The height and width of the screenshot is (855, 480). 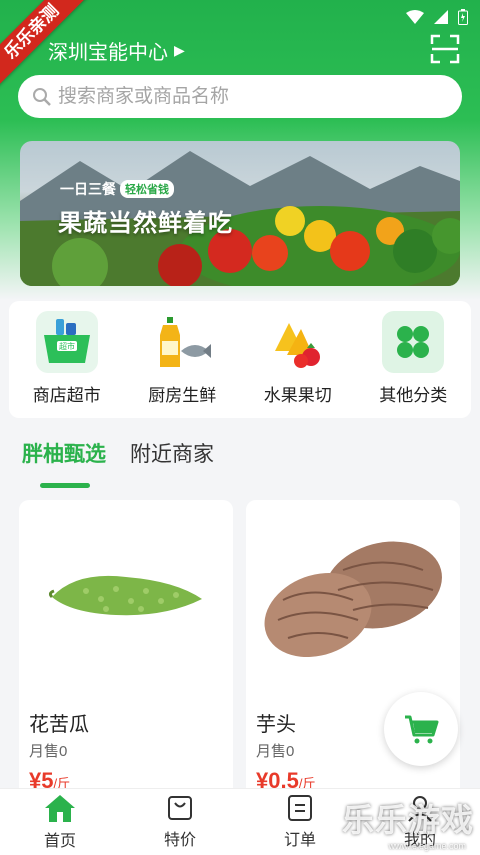 What do you see at coordinates (147, 189) in the screenshot?
I see `banner-tag: 轻松省钱` at bounding box center [147, 189].